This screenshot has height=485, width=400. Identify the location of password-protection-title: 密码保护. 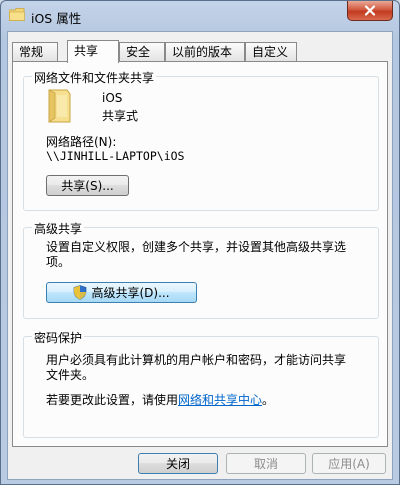
(58, 337).